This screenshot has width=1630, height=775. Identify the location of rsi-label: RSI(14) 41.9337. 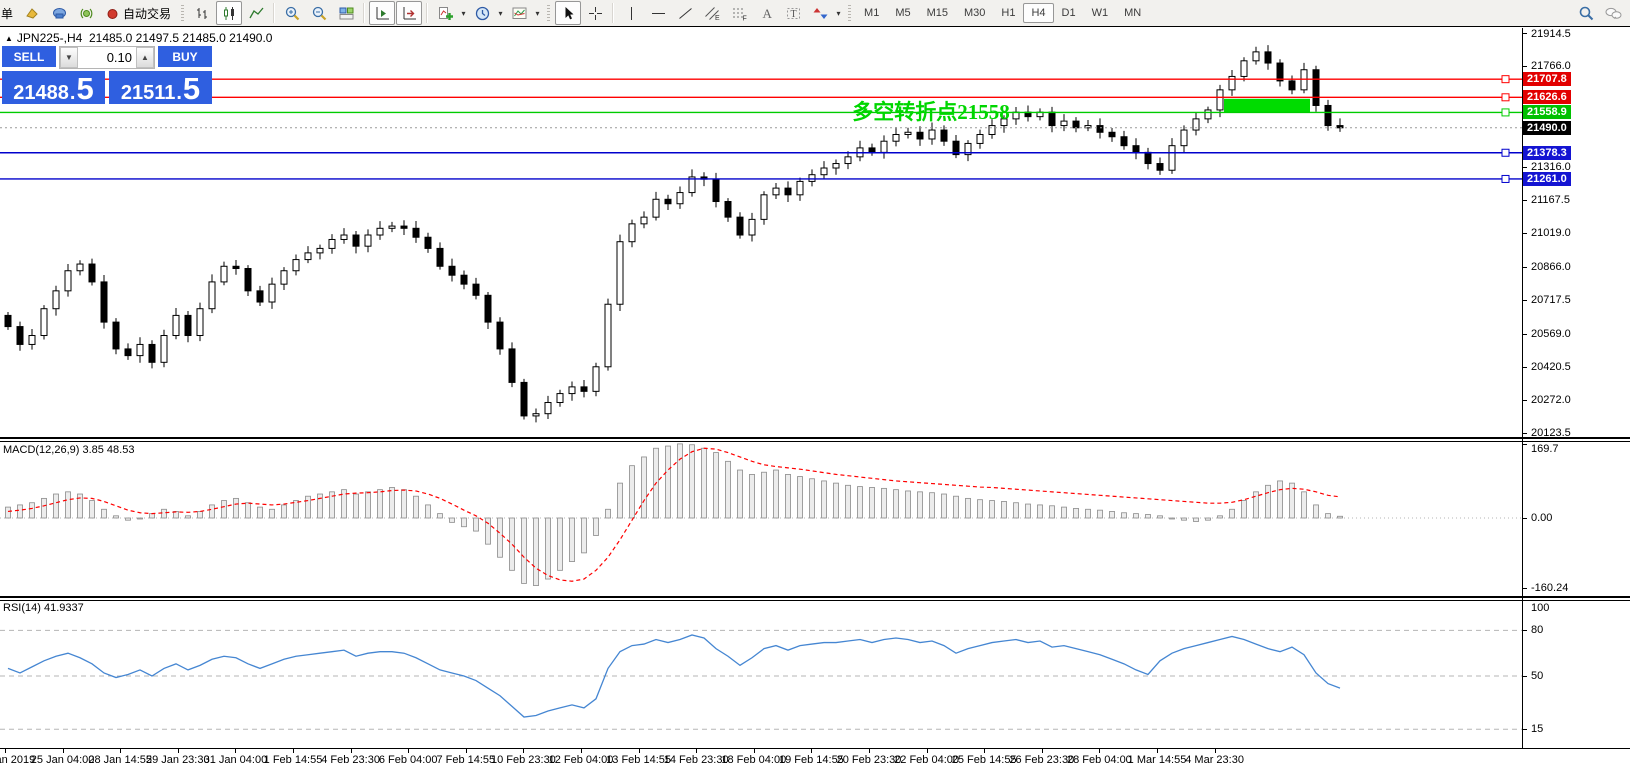
(43, 608).